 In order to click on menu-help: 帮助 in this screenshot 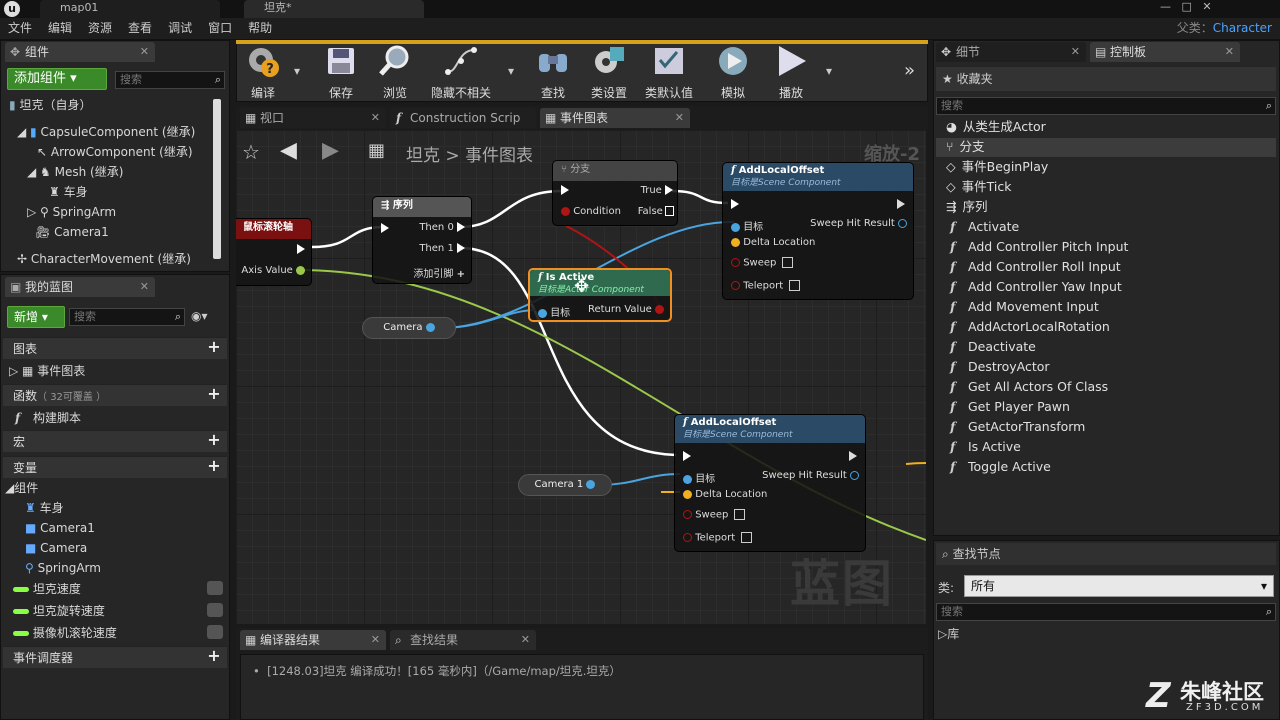, I will do `click(260, 28)`.